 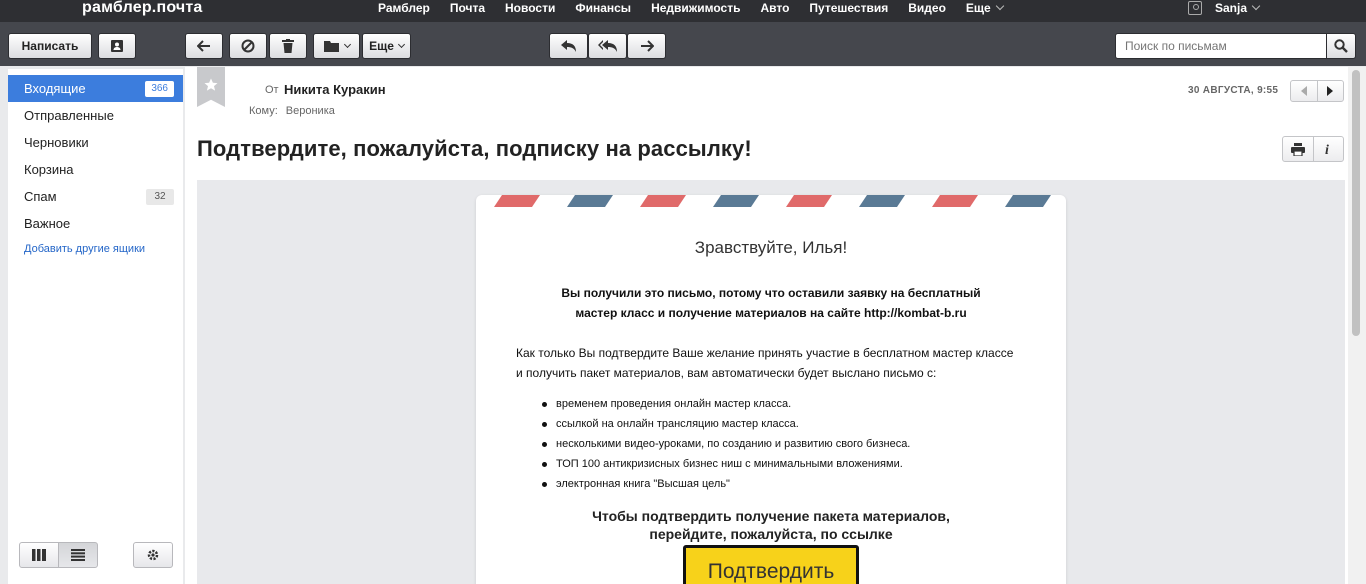 What do you see at coordinates (95, 88) in the screenshot?
I see `folder-inbox: Входящие 366` at bounding box center [95, 88].